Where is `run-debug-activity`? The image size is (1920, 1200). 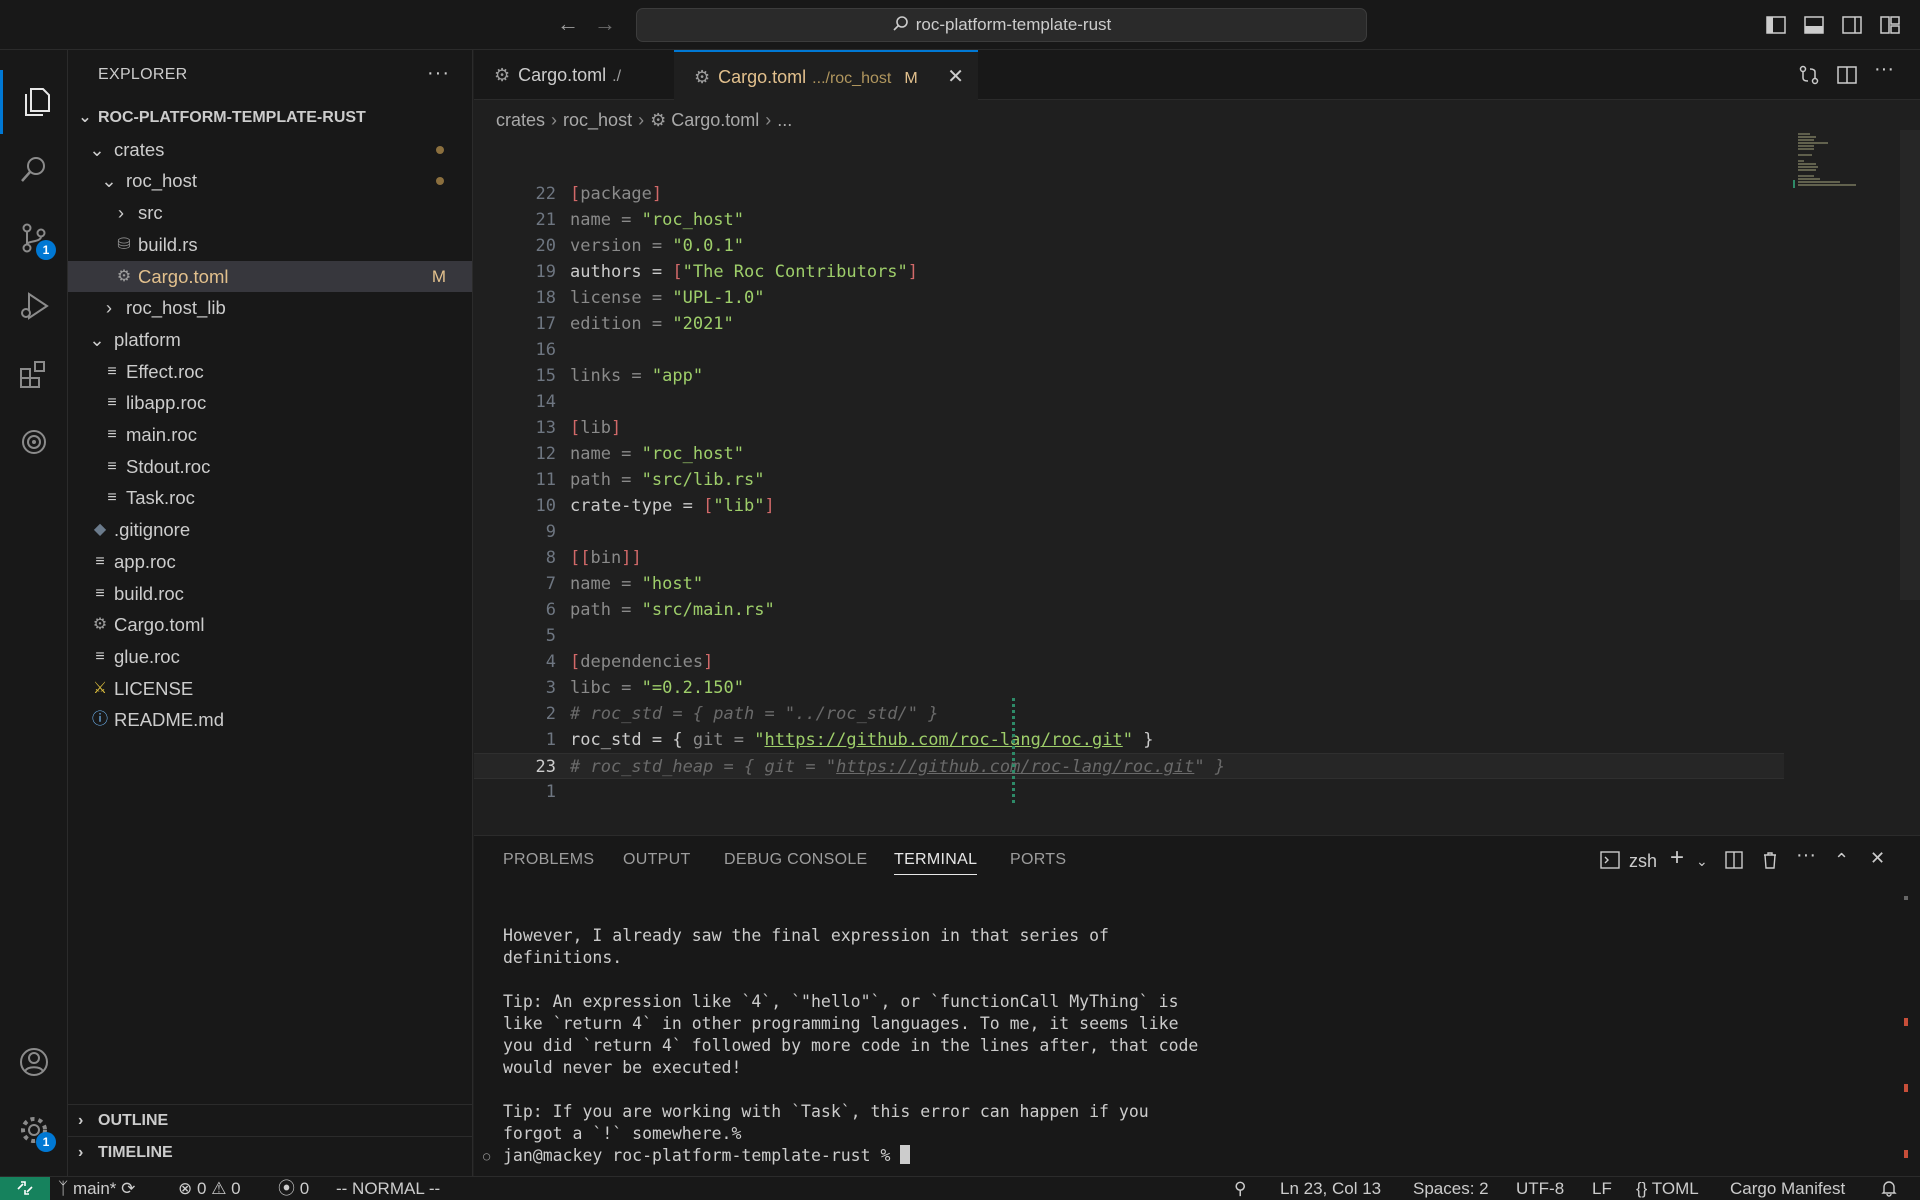
run-debug-activity is located at coordinates (34, 306).